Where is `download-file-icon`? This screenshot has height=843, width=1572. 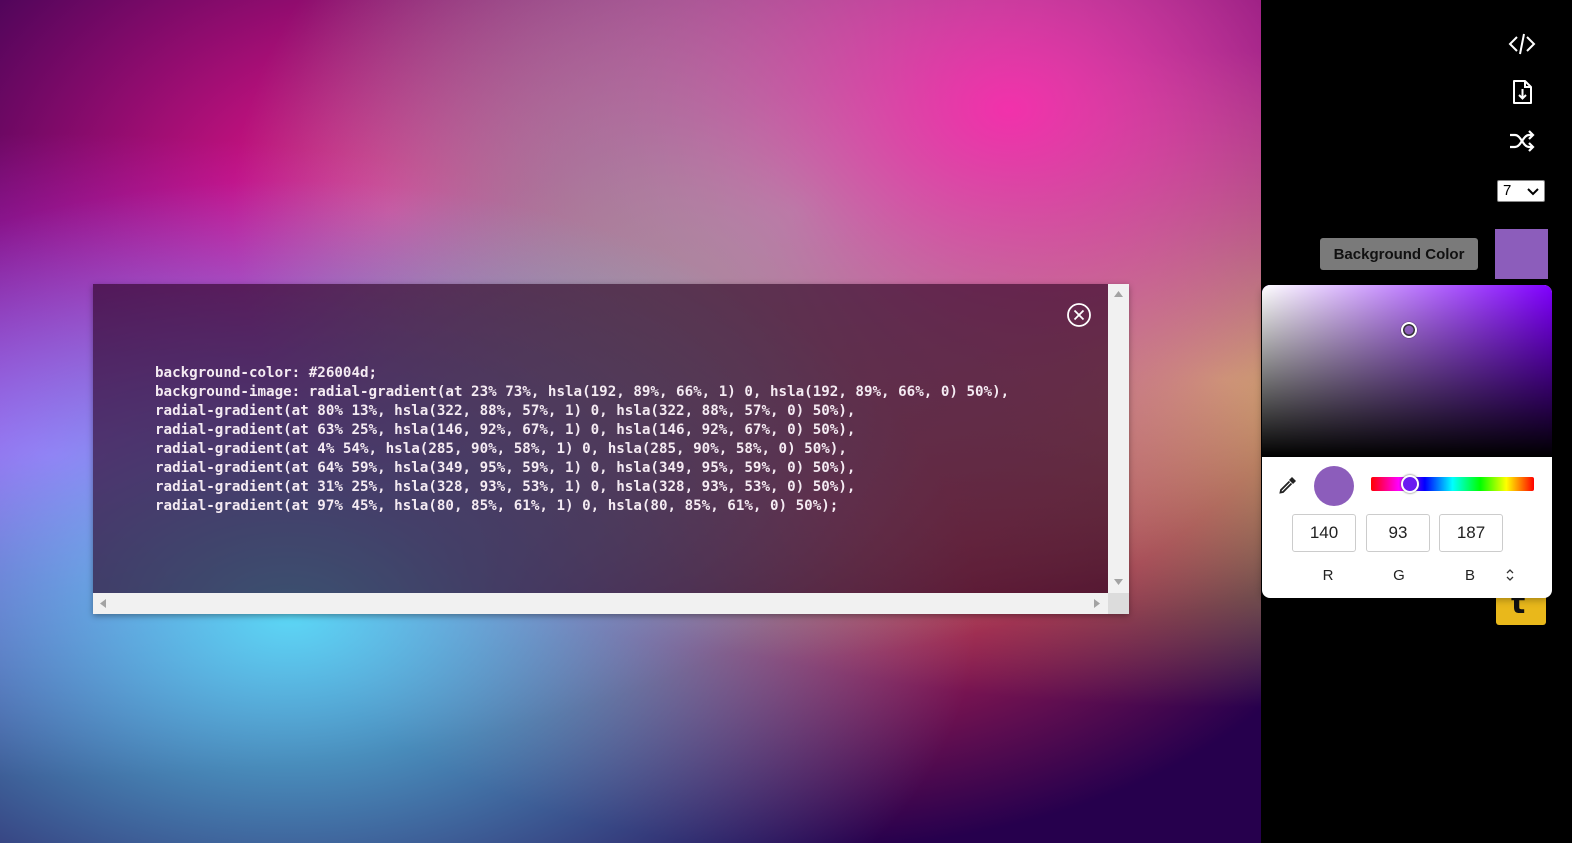
download-file-icon is located at coordinates (1522, 92).